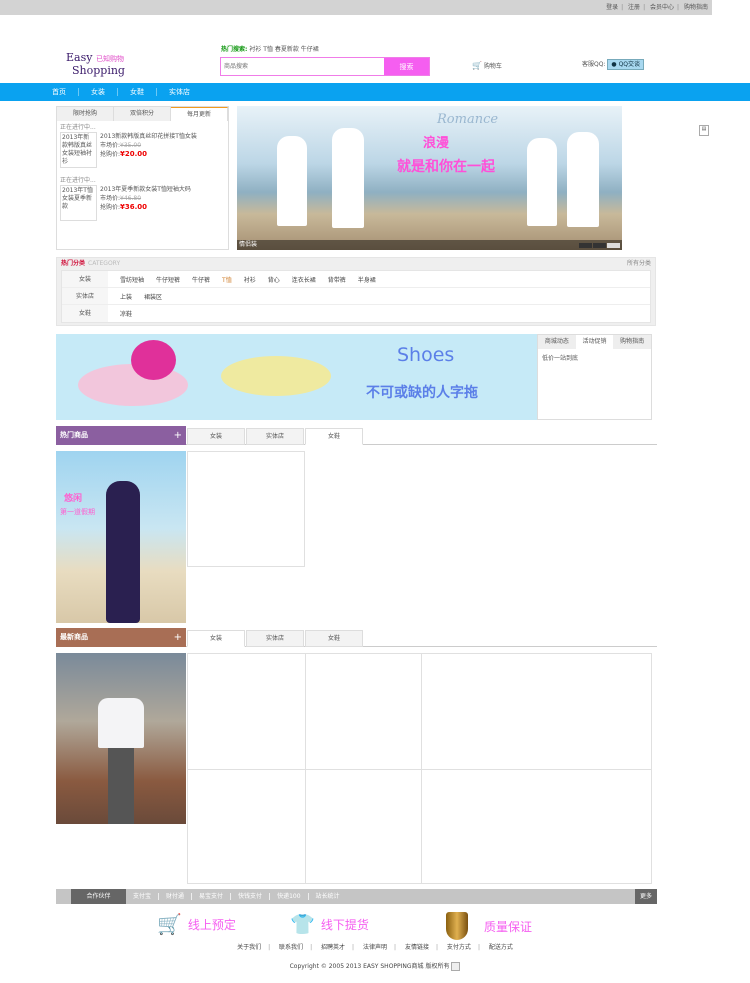 The width and height of the screenshot is (750, 983). Describe the element at coordinates (153, 360) in the screenshot. I see `flower-image` at that location.